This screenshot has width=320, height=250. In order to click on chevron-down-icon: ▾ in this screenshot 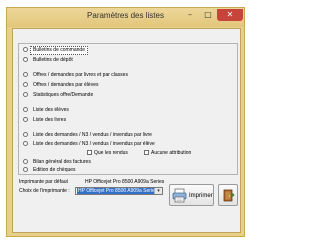, I will do `click(158, 191)`.